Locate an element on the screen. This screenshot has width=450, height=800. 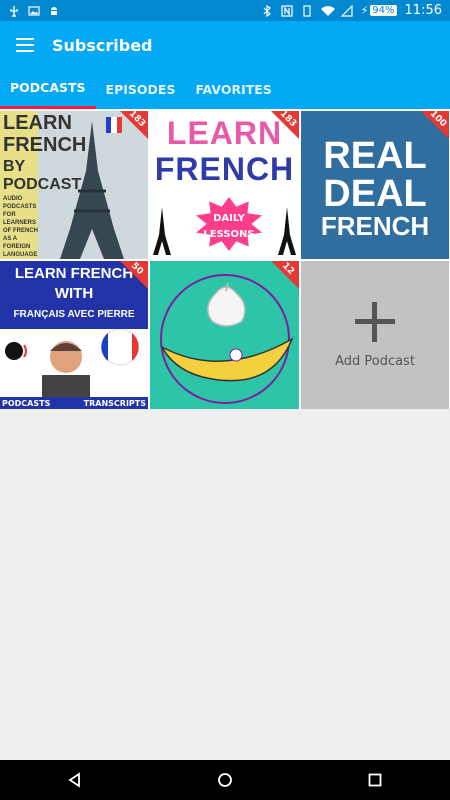
tile3-line3: FRENCH is located at coordinates (375, 226).